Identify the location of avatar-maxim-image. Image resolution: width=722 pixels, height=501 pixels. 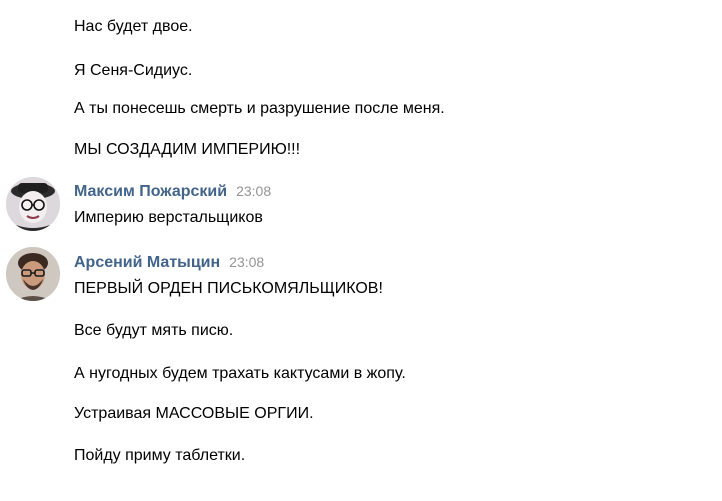
(33, 204).